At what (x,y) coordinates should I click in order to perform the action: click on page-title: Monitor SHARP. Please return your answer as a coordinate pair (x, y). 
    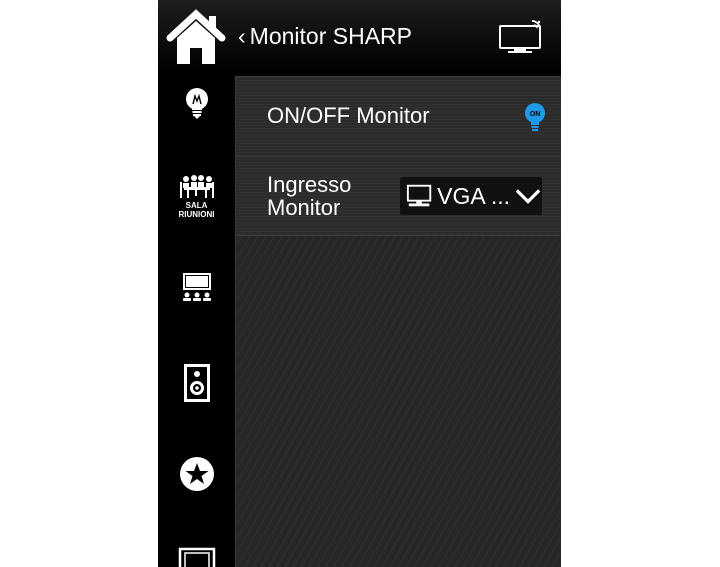
    Looking at the image, I should click on (330, 35).